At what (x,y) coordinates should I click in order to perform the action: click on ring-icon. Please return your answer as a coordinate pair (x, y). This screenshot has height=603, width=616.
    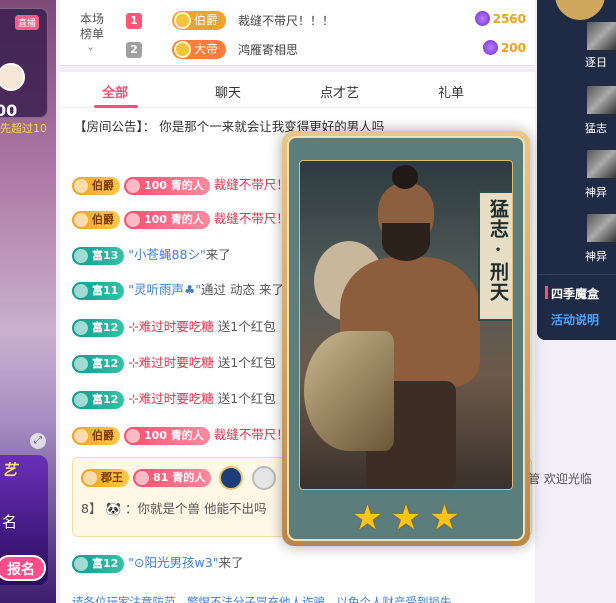
    Looking at the image, I should click on (263, 478).